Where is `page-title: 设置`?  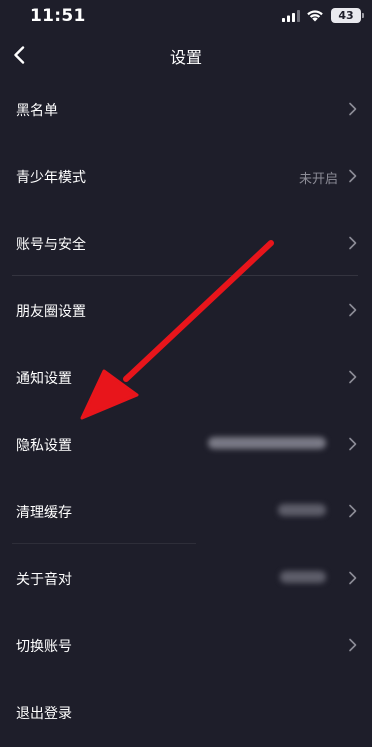
page-title: 设置 is located at coordinates (185, 57).